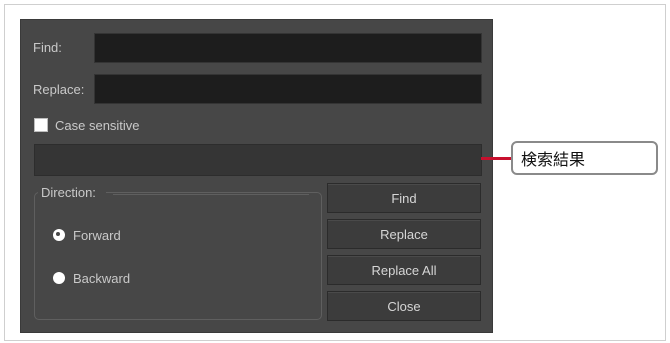 This screenshot has width=670, height=343. What do you see at coordinates (404, 234) in the screenshot?
I see `replace-button: Replace` at bounding box center [404, 234].